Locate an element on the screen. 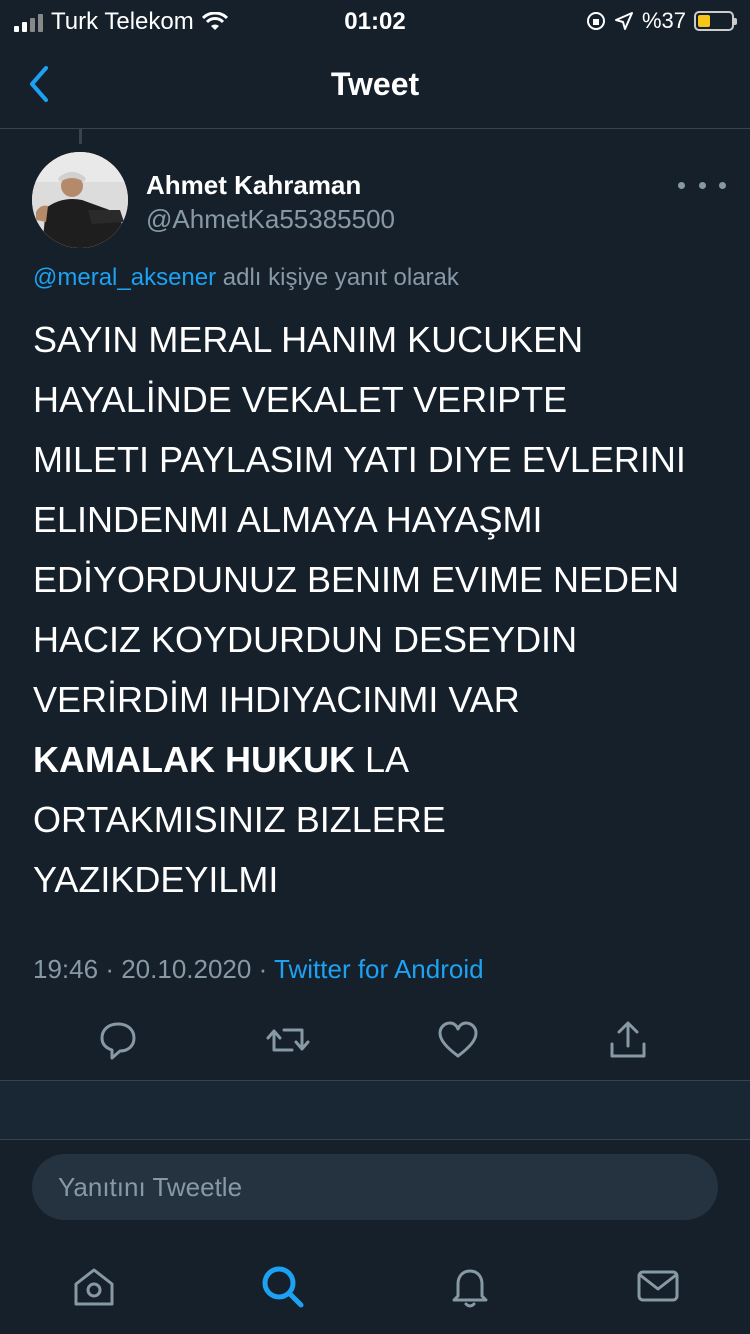 This screenshot has width=750, height=1334. tab-messages is located at coordinates (658, 1286).